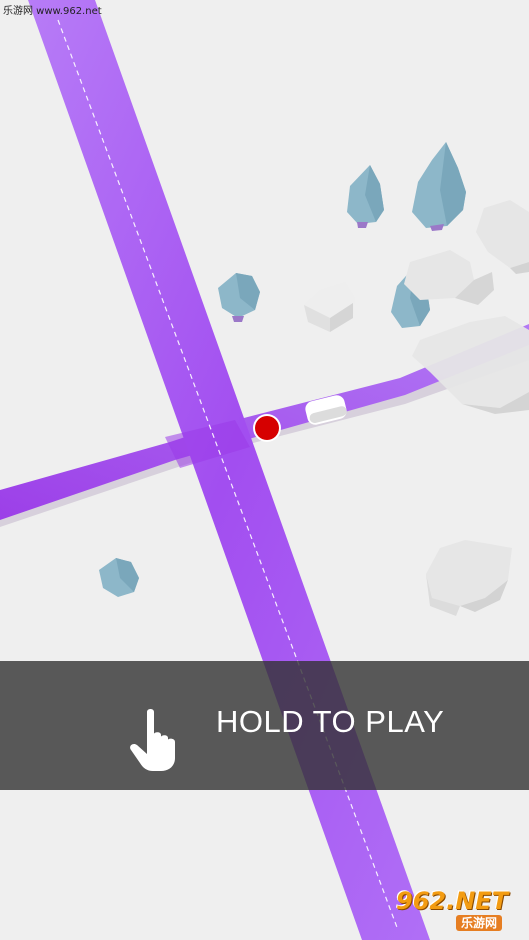 The image size is (529, 940). I want to click on logo-brand: 乐游网, so click(479, 923).